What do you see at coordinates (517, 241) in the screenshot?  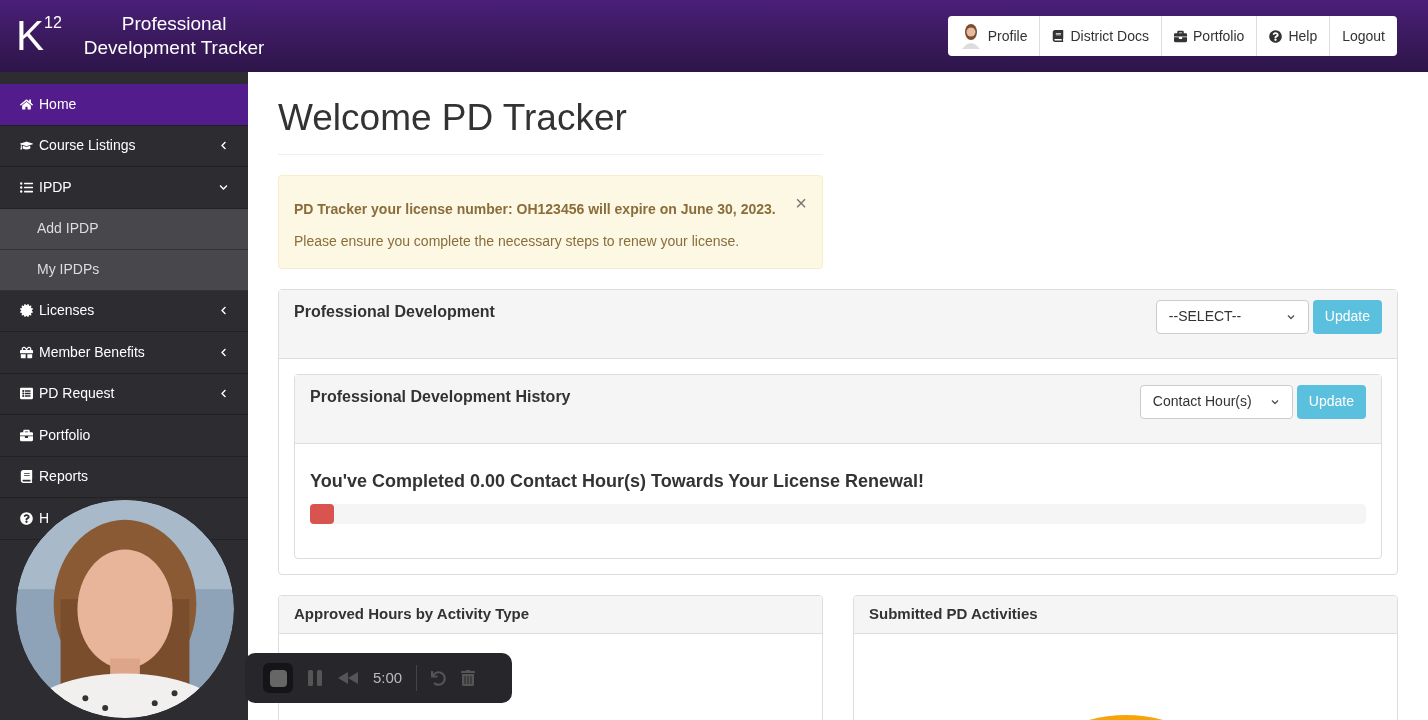 I see `alert-message: Please ensure you complete the necessary steps to renew your license.` at bounding box center [517, 241].